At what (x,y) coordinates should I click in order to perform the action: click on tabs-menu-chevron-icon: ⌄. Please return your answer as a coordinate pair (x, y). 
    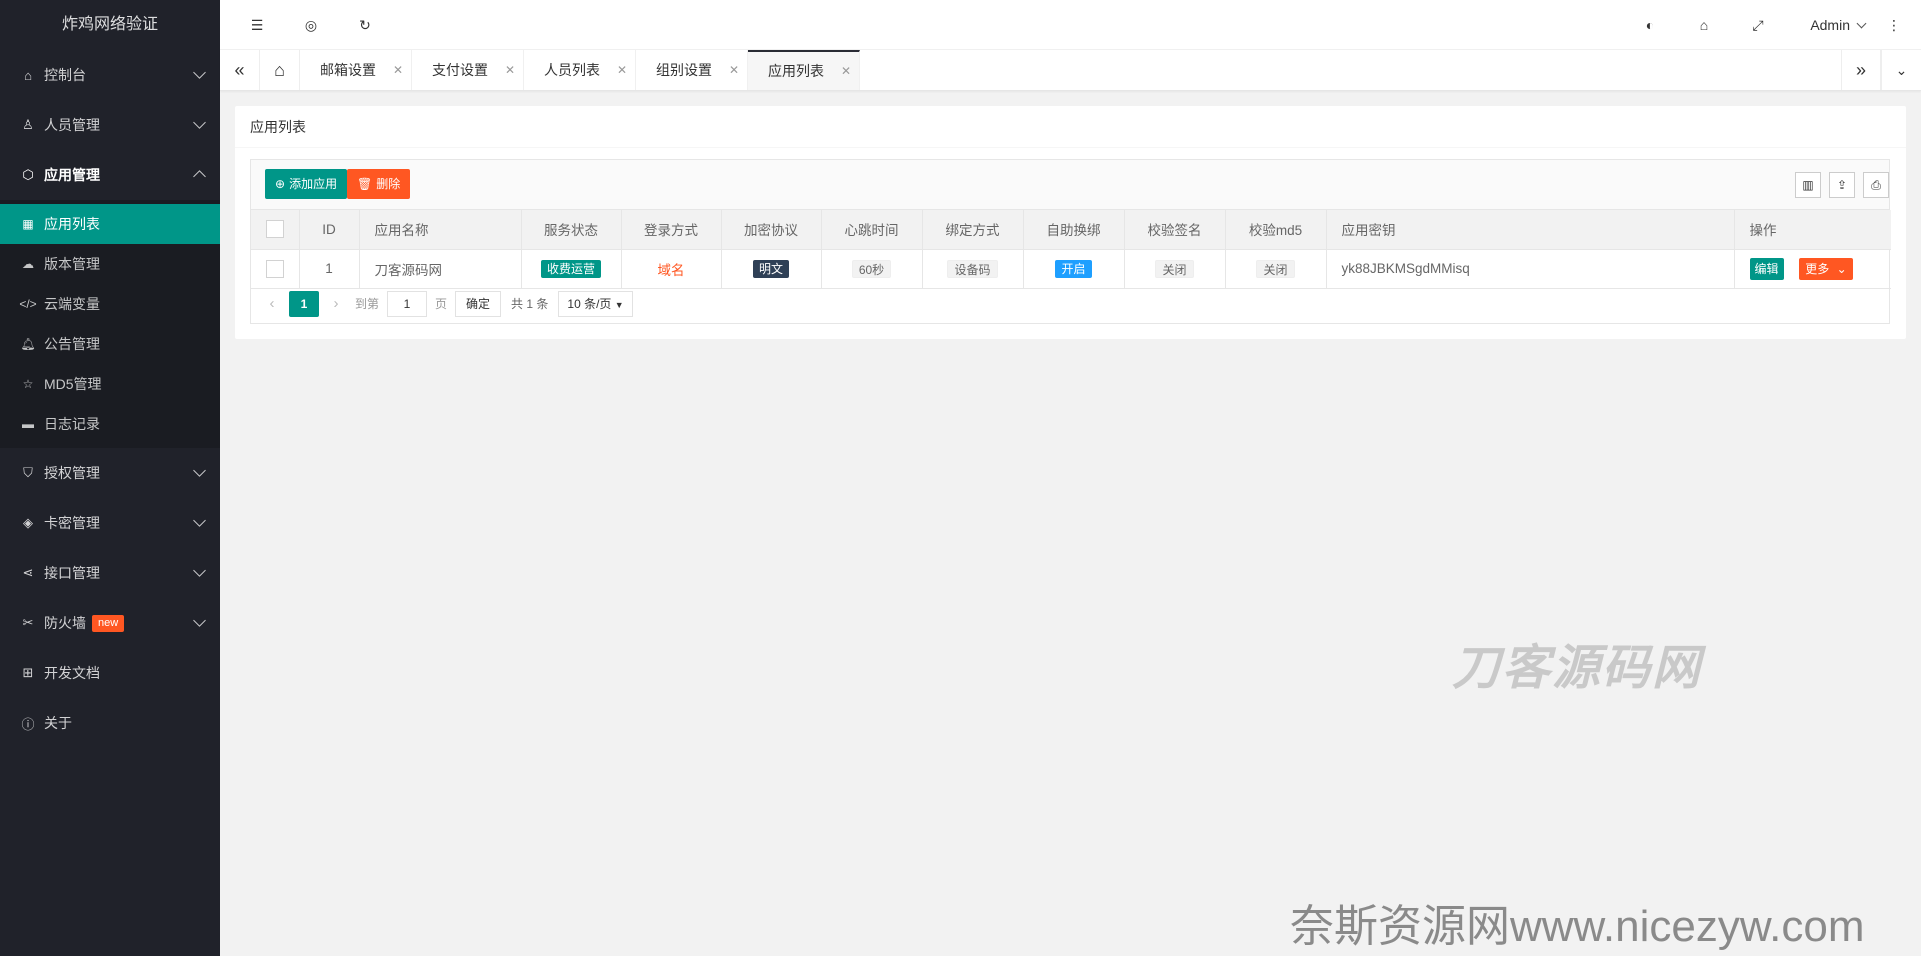
    Looking at the image, I should click on (1901, 70).